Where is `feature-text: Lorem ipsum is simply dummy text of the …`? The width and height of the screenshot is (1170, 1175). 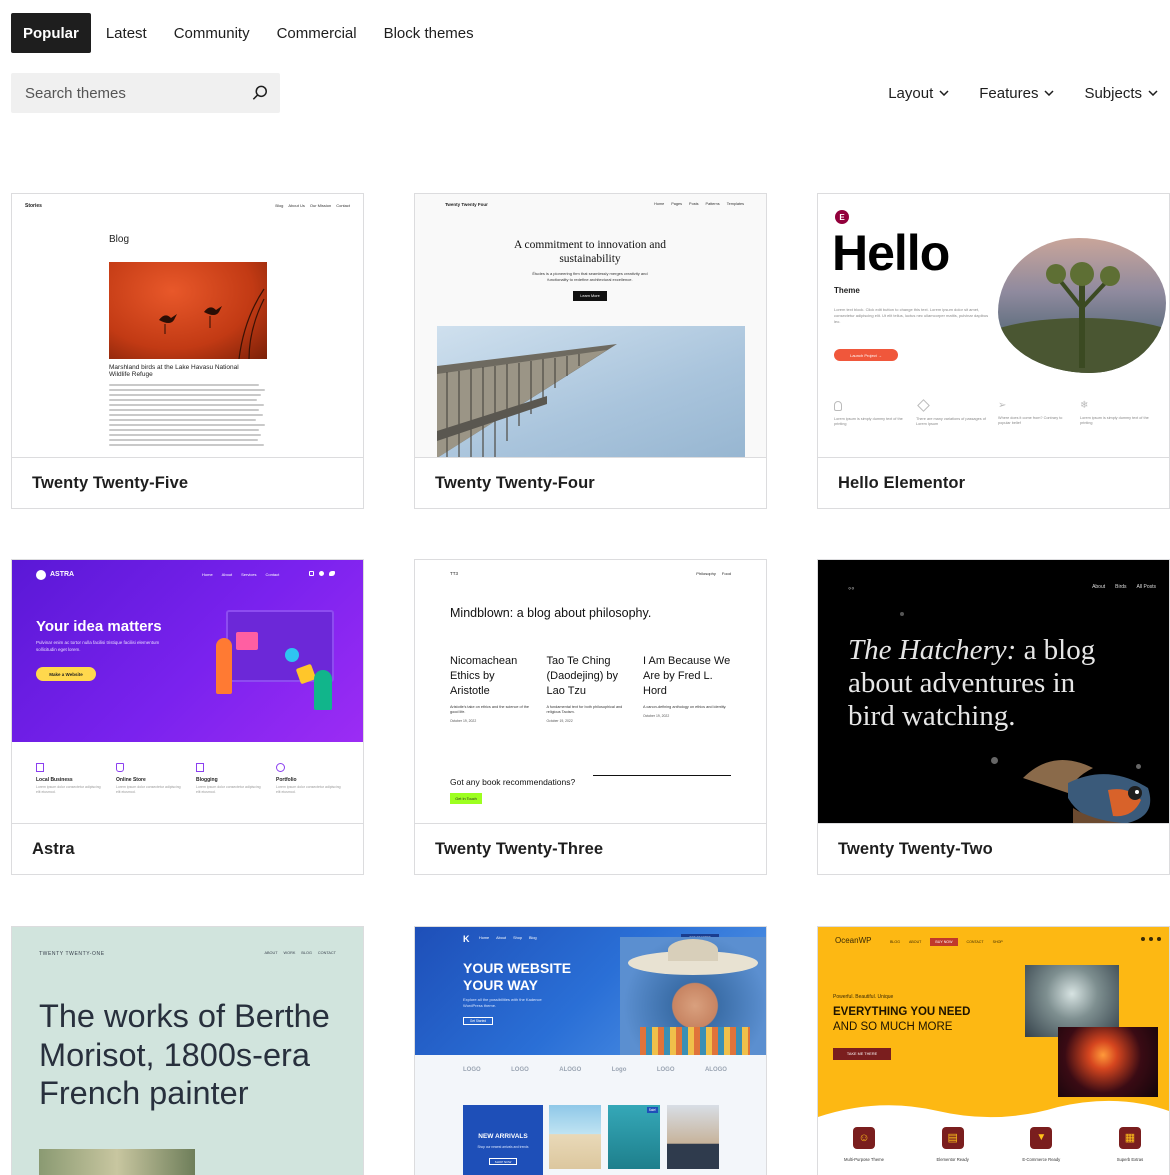
feature-text: Lorem ipsum is simply dummy text of the … is located at coordinates (868, 421).